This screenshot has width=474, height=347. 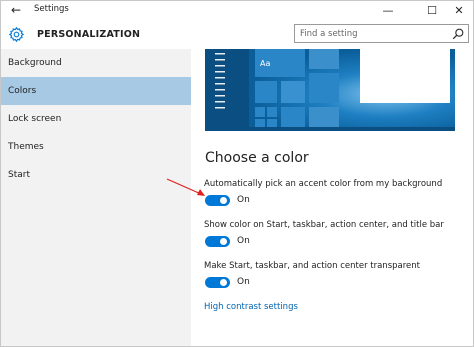 What do you see at coordinates (251, 307) in the screenshot?
I see `high-contrast-link: High contrast settings` at bounding box center [251, 307].